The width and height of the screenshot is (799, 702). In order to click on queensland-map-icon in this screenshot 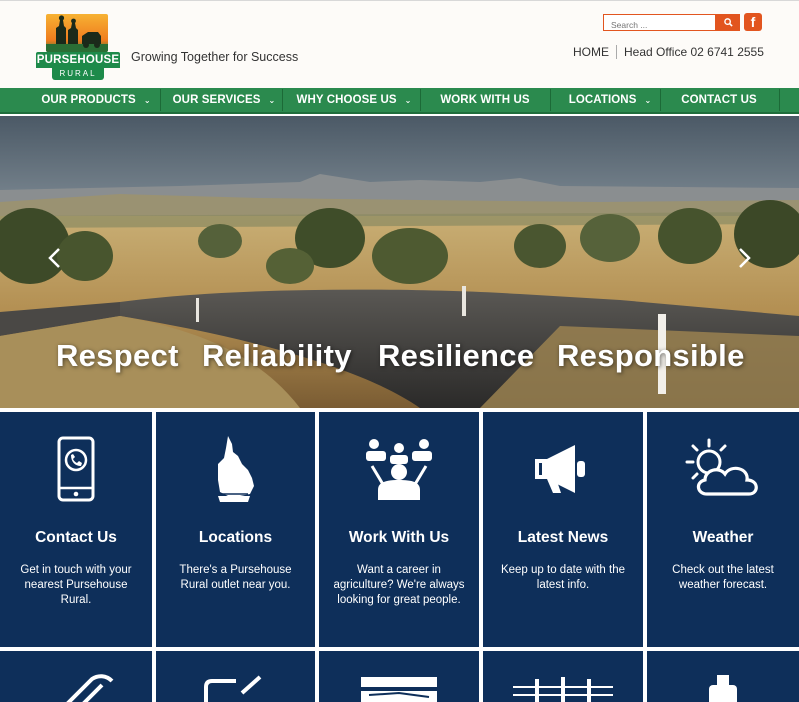, I will do `click(235, 469)`.